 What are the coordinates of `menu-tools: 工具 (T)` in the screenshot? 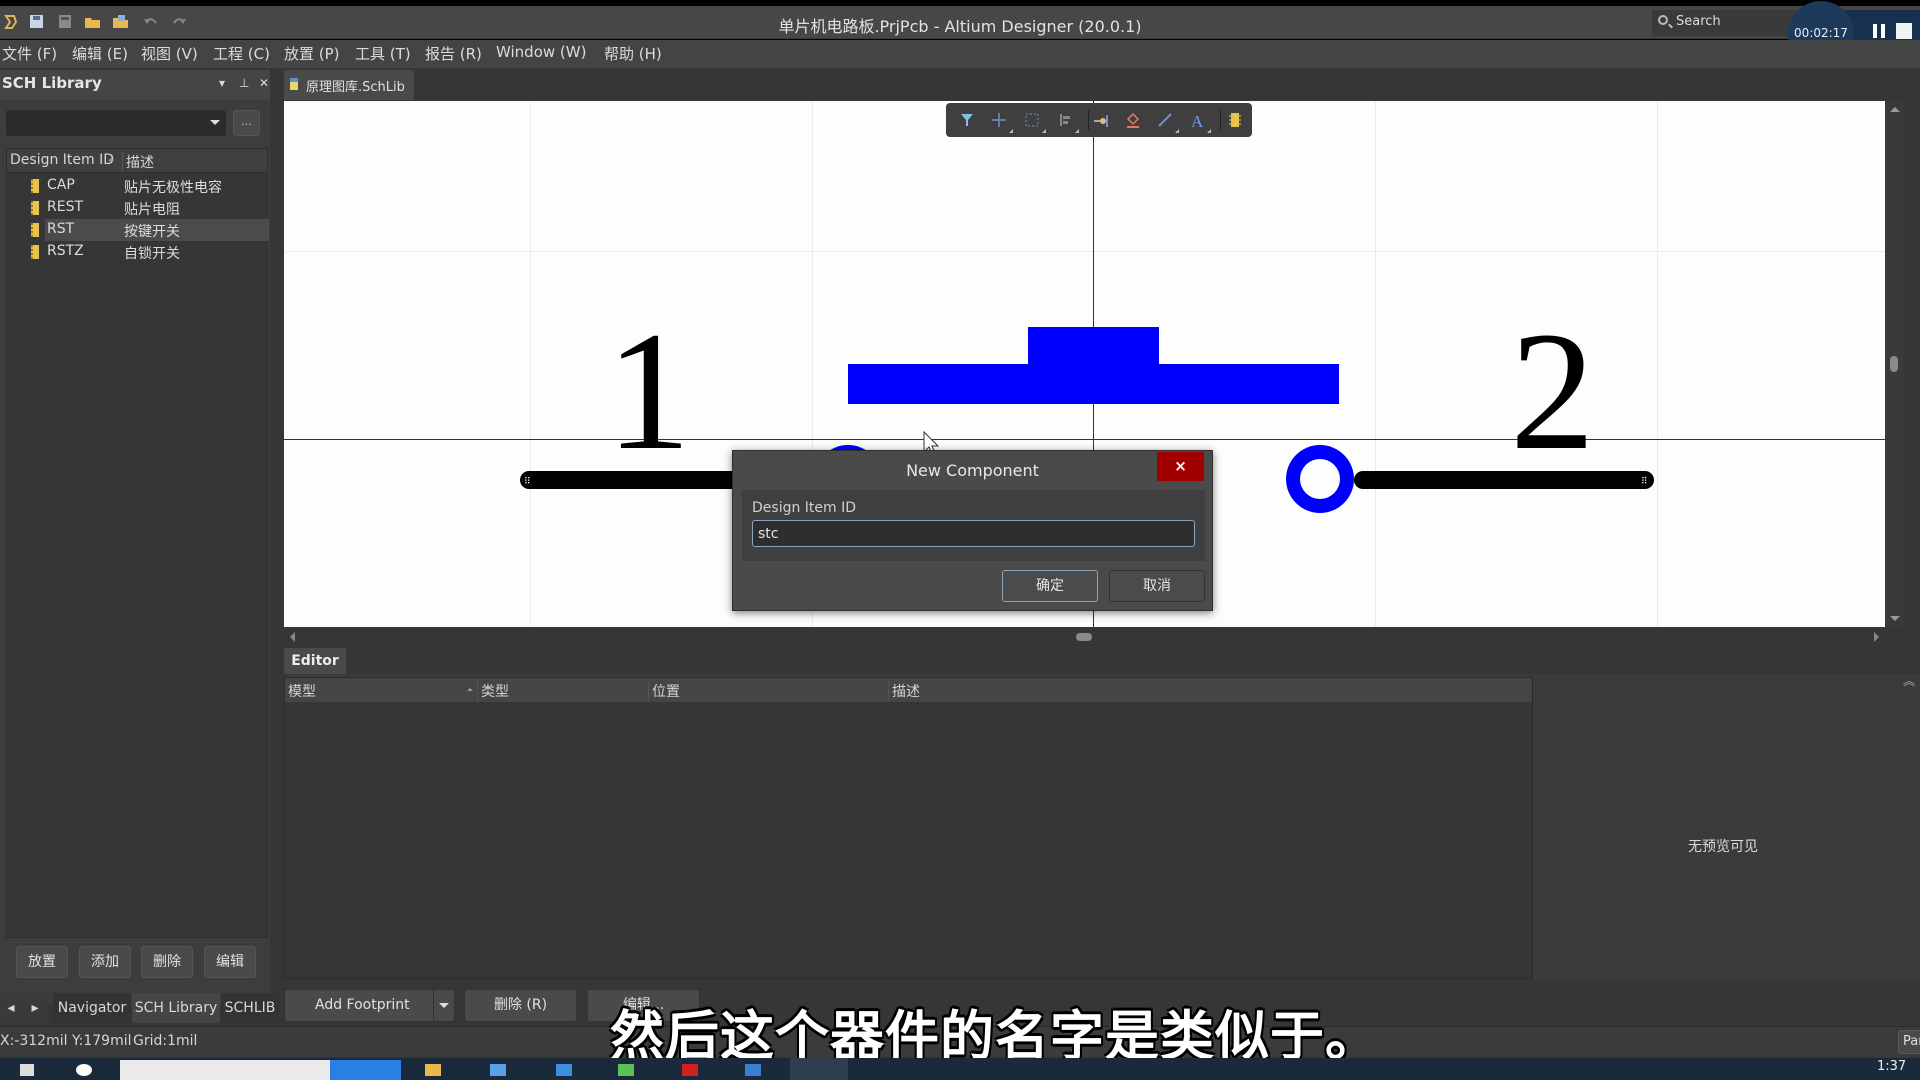 It's located at (383, 53).